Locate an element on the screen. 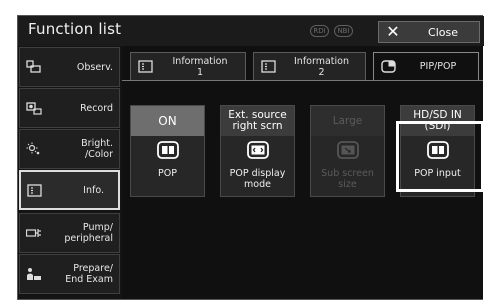  sidebar-item-pump-peripheral: Pump/peripheral is located at coordinates (69, 233).